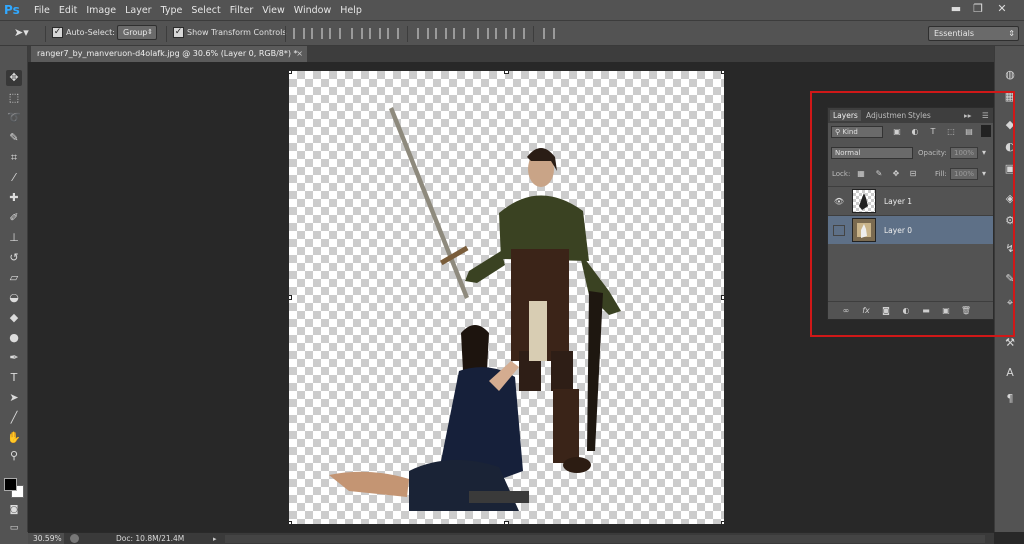  I want to click on move-tool-preset-icon: ➤▾, so click(21, 33).